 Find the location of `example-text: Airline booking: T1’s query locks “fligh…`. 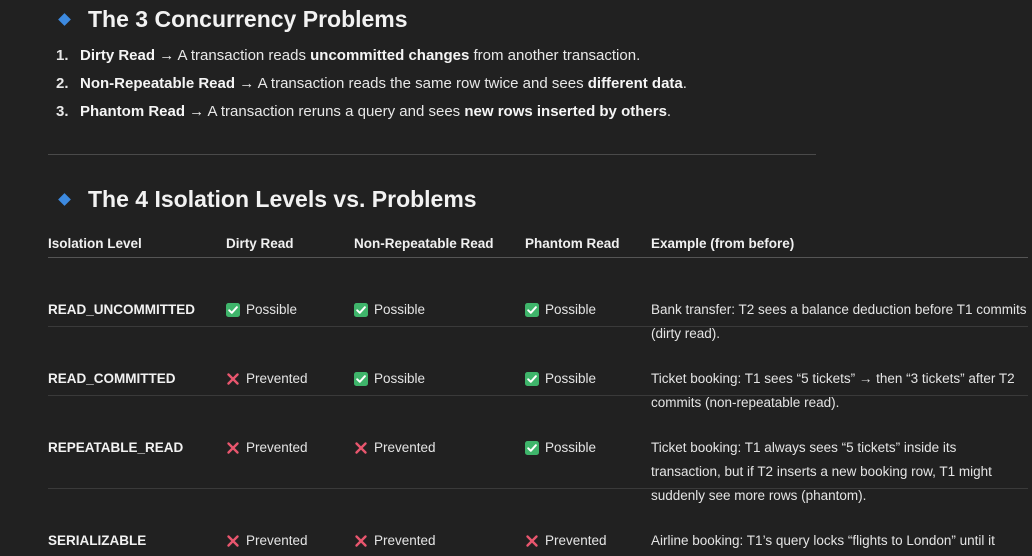

example-text: Airline booking: T1’s query locks “fligh… is located at coordinates (823, 540).